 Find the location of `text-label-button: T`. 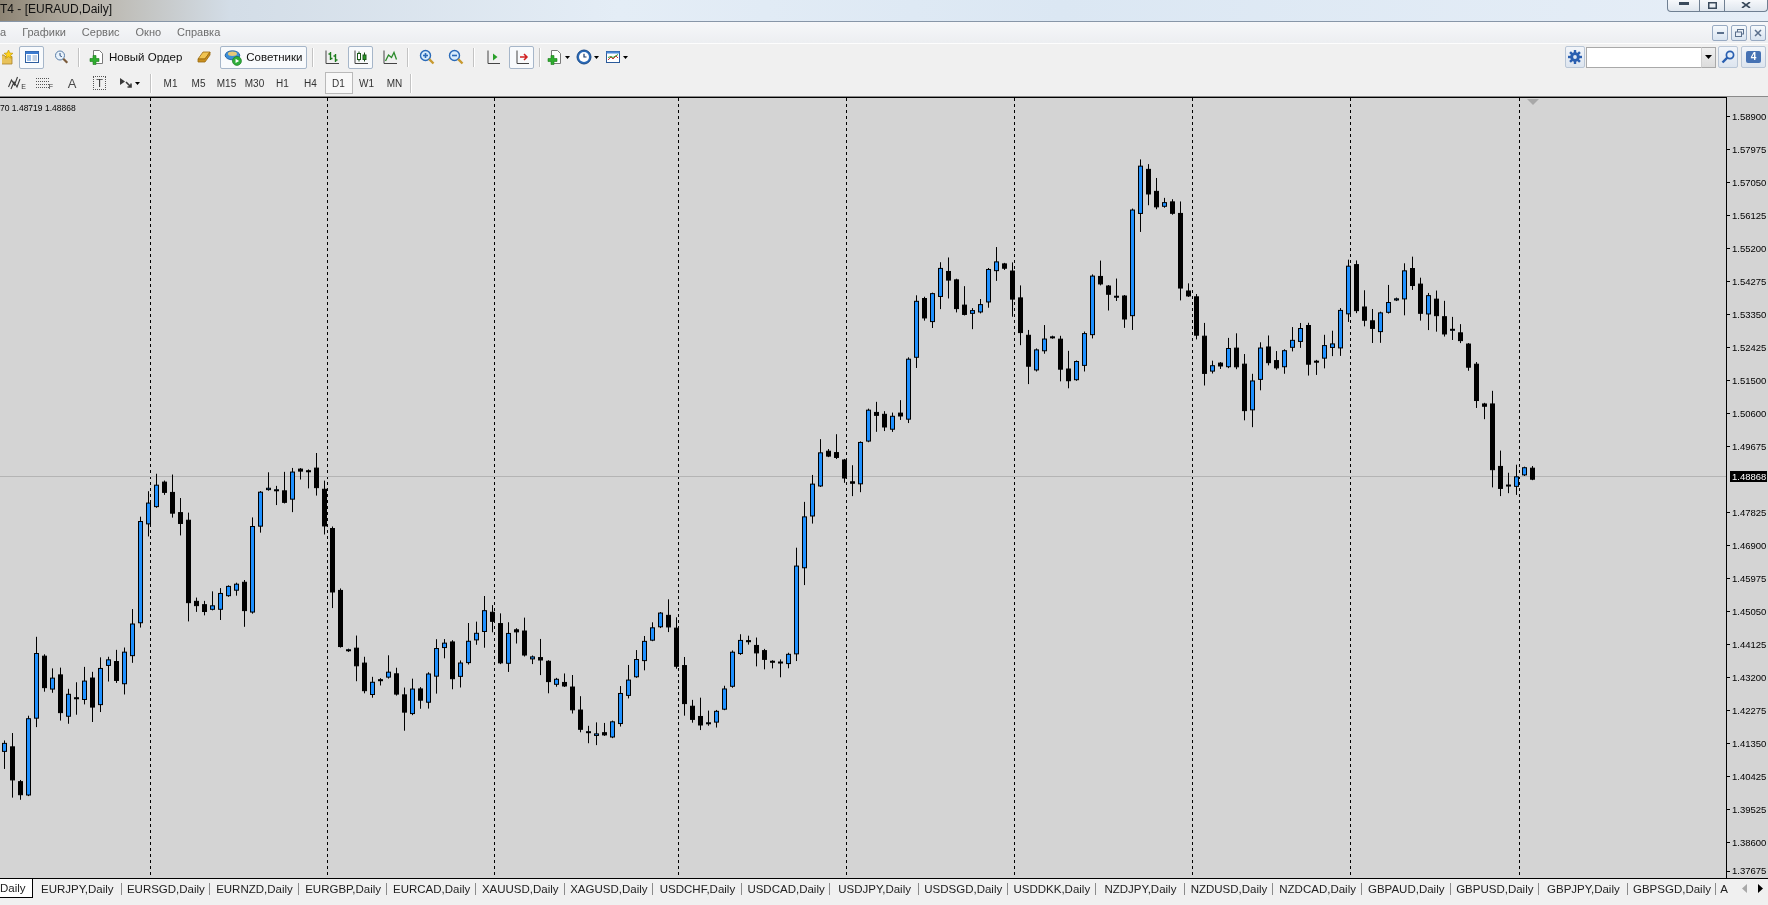

text-label-button: T is located at coordinates (99, 83).